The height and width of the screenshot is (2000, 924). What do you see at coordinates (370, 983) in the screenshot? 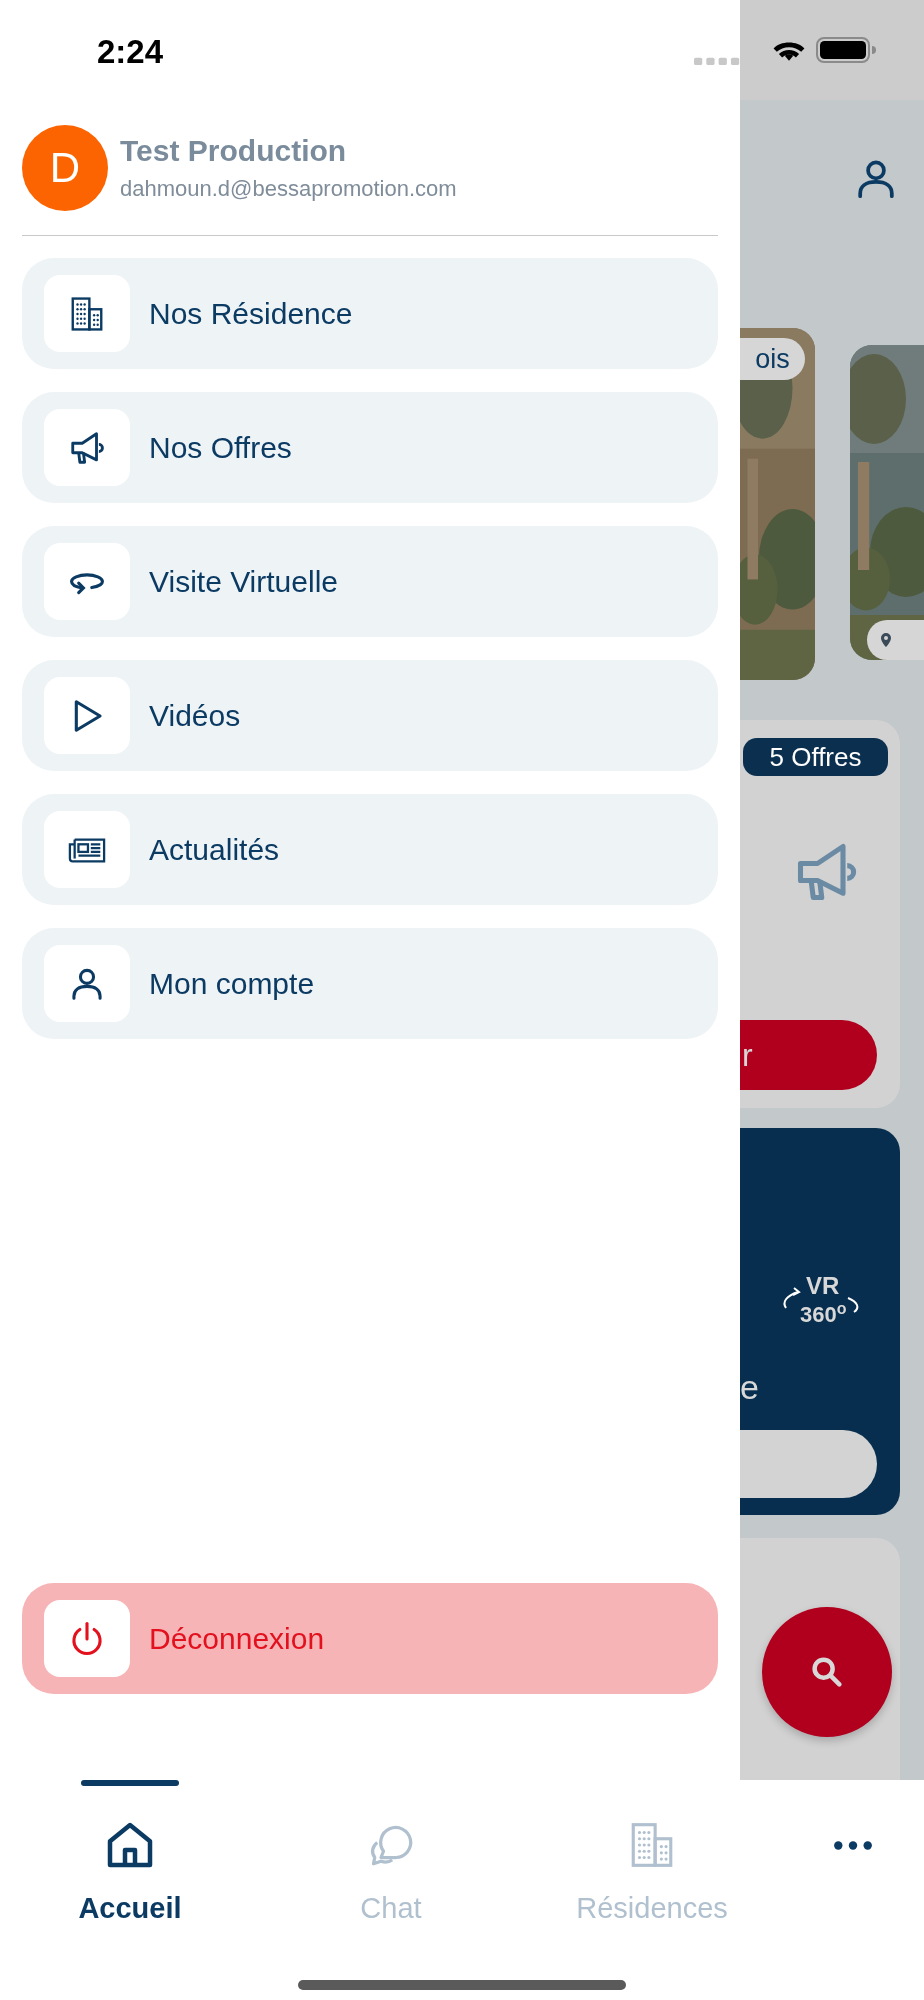
I see `menu-item: Mon compte` at bounding box center [370, 983].